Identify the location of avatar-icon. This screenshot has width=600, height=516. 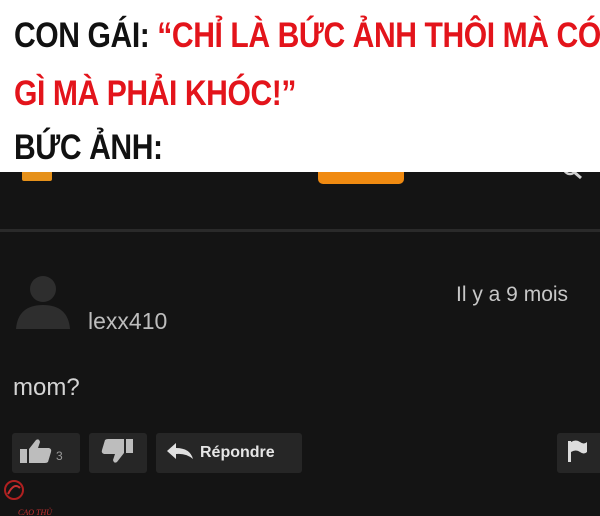
(43, 298).